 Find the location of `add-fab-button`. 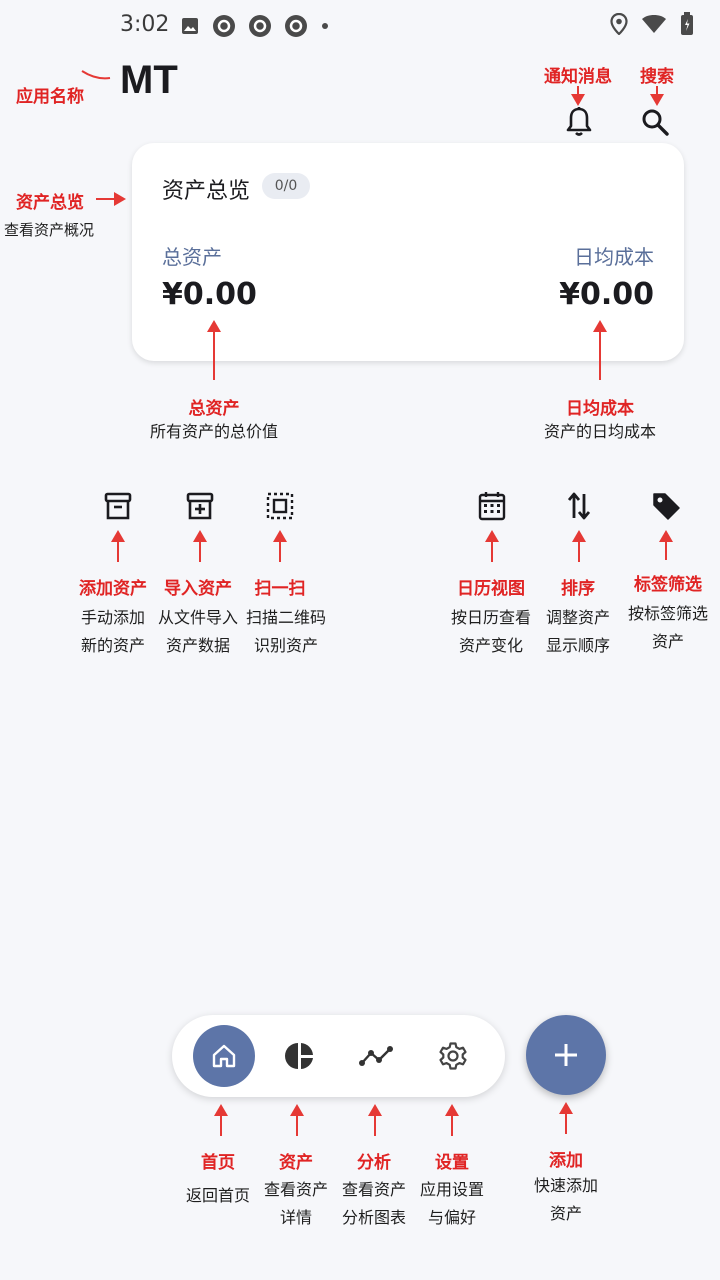

add-fab-button is located at coordinates (566, 1055).